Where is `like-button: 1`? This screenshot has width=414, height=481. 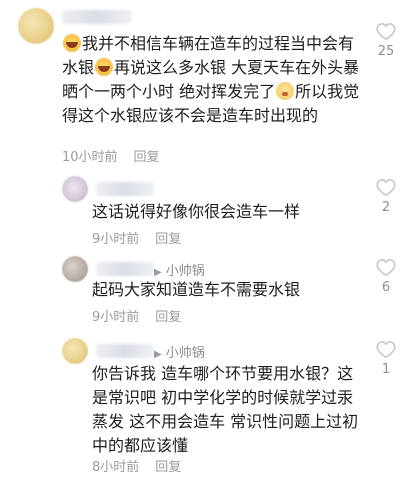
like-button: 1 is located at coordinates (386, 358).